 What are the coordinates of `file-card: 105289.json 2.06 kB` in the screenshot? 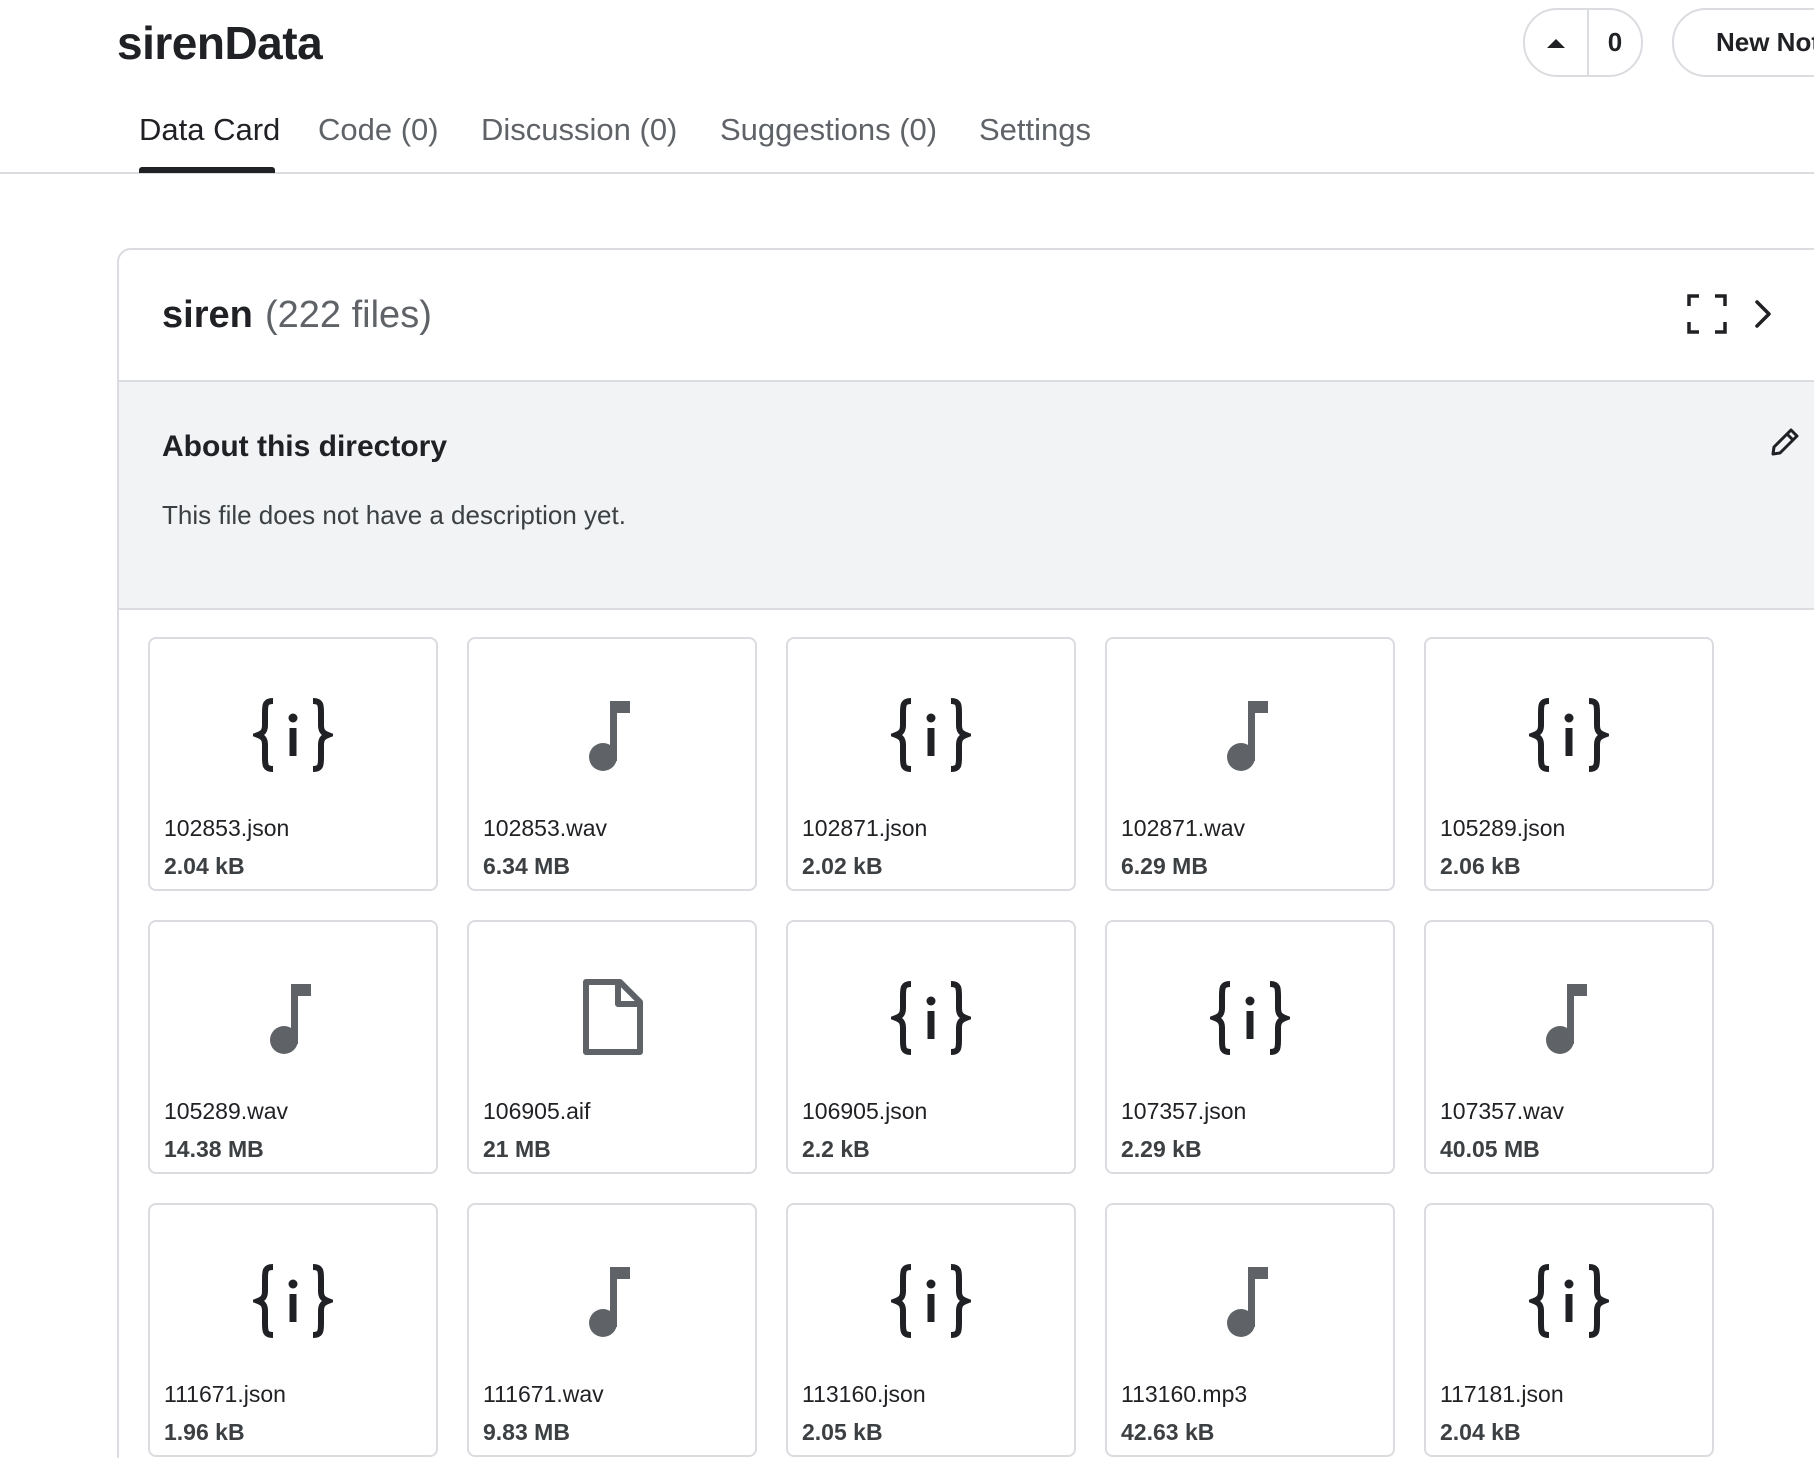 It's located at (1569, 764).